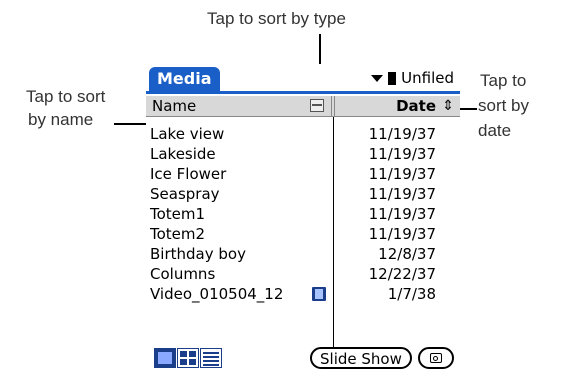  Describe the element at coordinates (411, 294) in the screenshot. I see `item-date: 1/7/38` at that location.